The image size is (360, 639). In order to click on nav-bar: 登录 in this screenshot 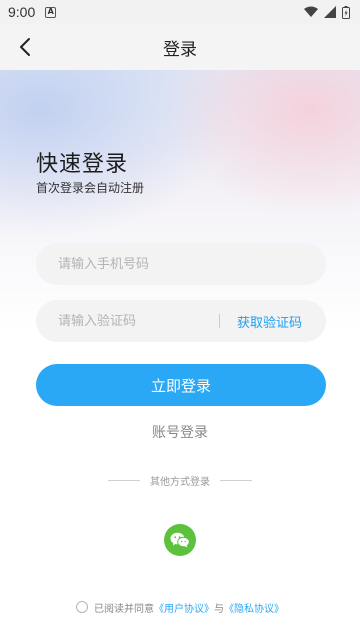, I will do `click(180, 47)`.